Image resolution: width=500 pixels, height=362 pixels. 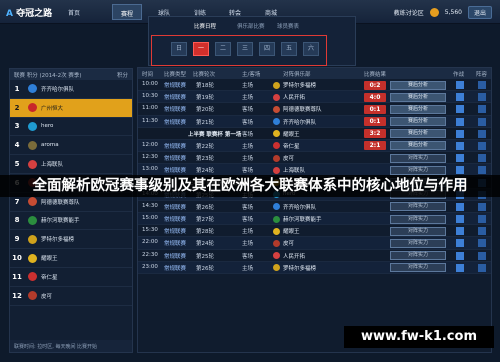 What do you see at coordinates (294, 170) in the screenshot?
I see `opponent-club: 上海联队` at bounding box center [294, 170].